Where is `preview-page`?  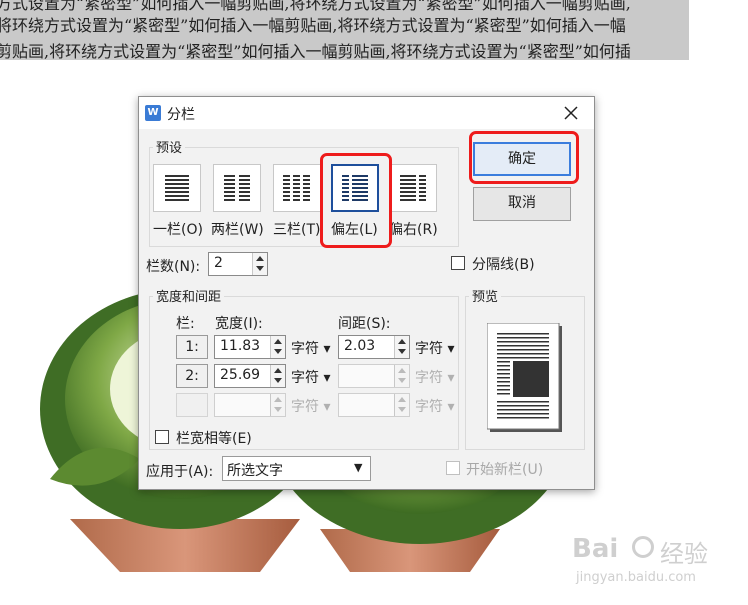
preview-page is located at coordinates (524, 377).